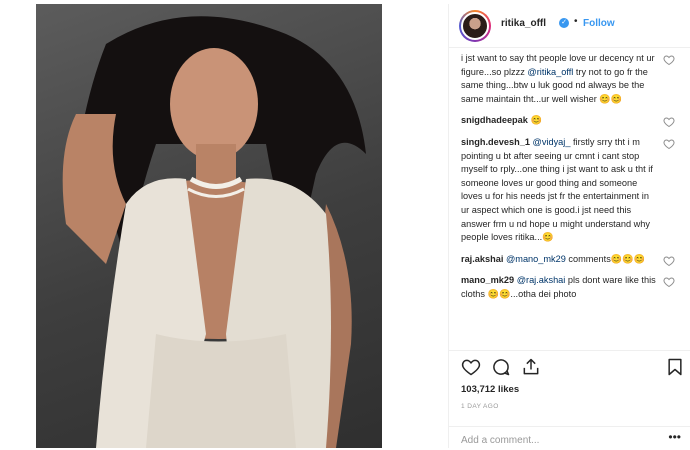  I want to click on avatar, so click(475, 26).